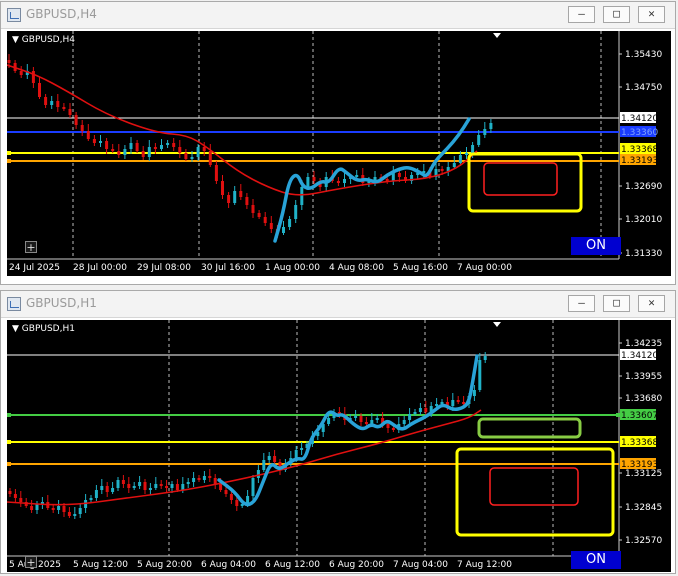 The image size is (678, 576). Describe the element at coordinates (338, 304) in the screenshot. I see `title-bar: GBPUSD,H1 — □ ✕` at that location.